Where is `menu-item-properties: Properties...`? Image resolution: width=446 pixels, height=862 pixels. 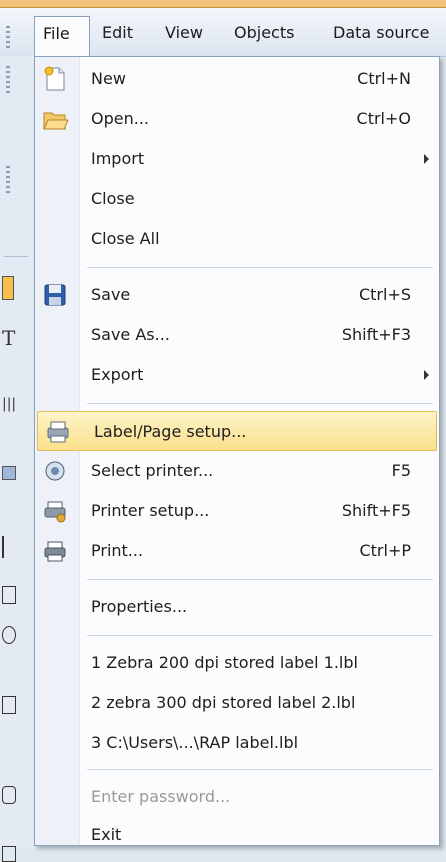 menu-item-properties: Properties... is located at coordinates (237, 607).